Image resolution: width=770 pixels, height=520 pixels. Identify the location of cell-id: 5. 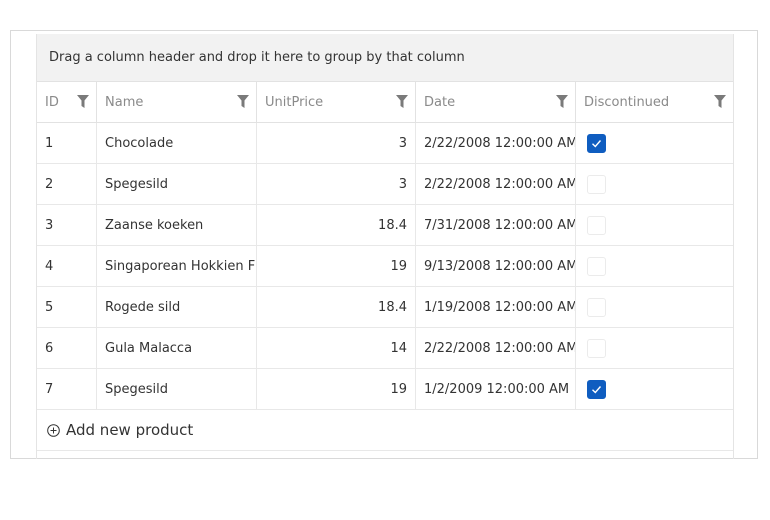
(67, 307).